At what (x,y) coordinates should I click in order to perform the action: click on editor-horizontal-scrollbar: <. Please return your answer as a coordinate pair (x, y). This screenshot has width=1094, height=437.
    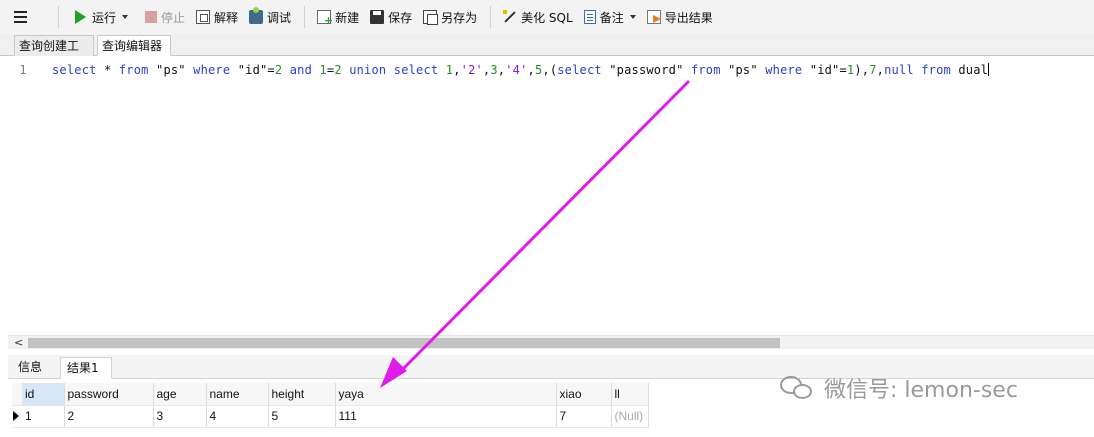
    Looking at the image, I should click on (551, 342).